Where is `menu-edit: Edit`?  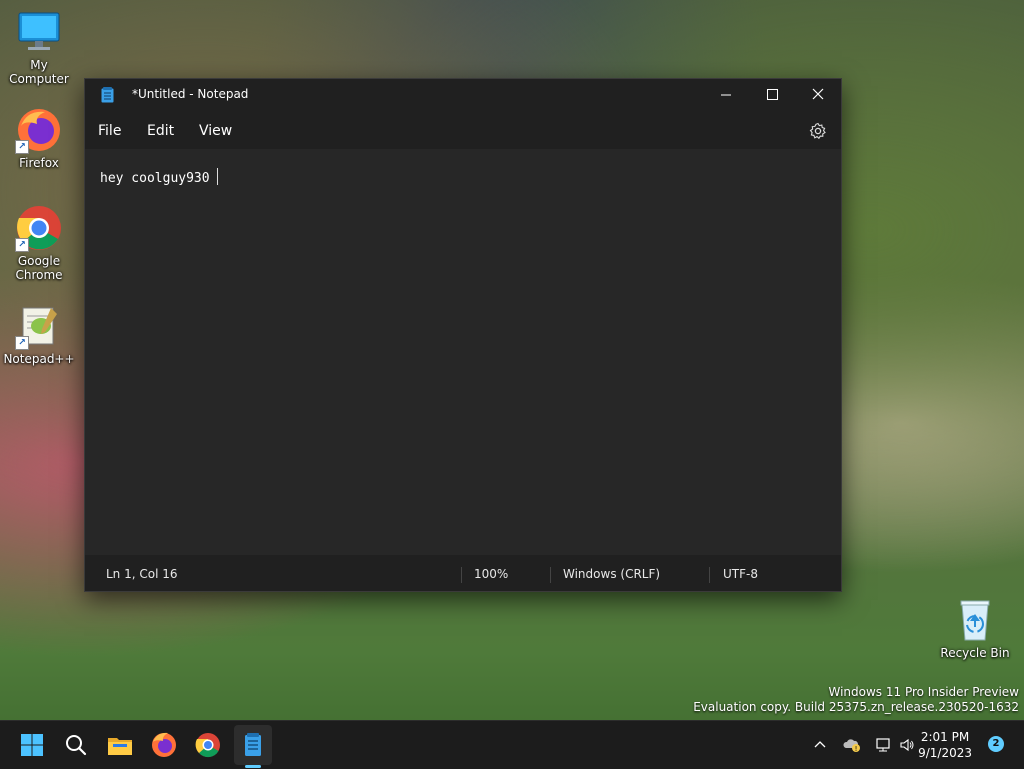
menu-edit: Edit is located at coordinates (160, 131).